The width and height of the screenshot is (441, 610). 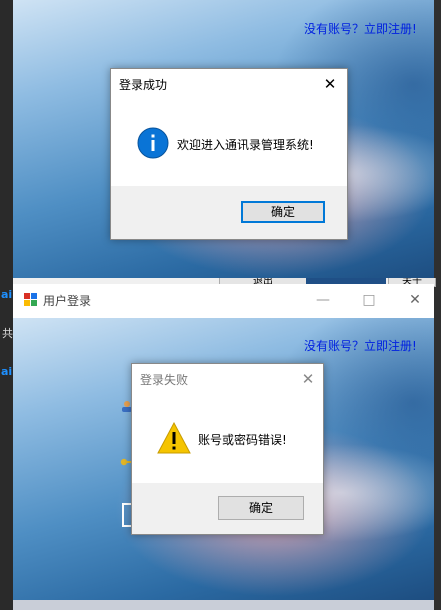 I want to click on left-fragment-1: ai, so click(x=7, y=294).